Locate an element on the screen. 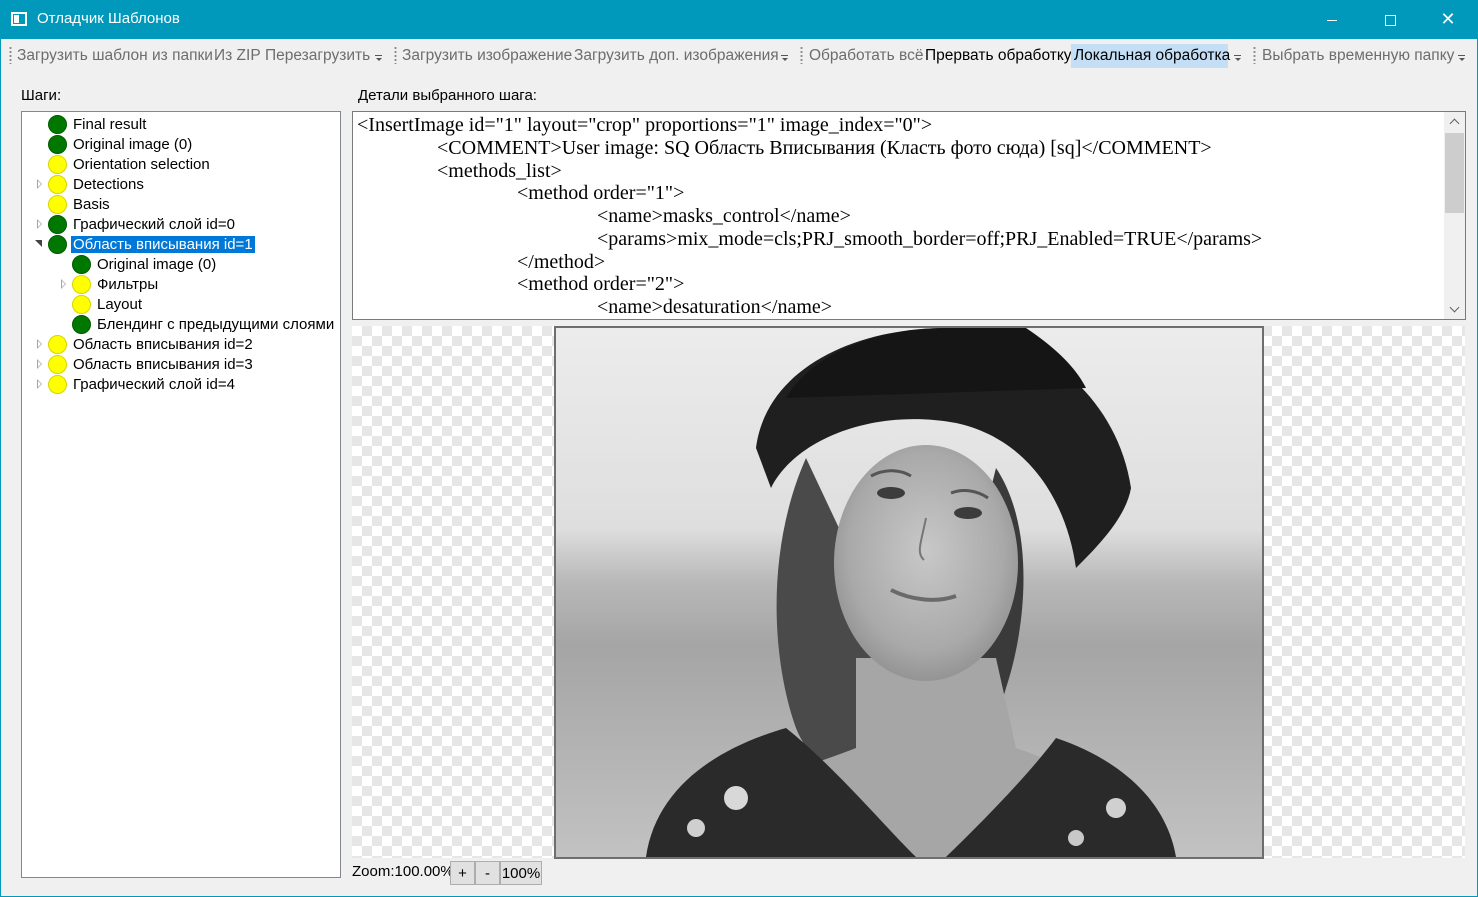  code-line: <method order="2"> is located at coordinates (601, 284).